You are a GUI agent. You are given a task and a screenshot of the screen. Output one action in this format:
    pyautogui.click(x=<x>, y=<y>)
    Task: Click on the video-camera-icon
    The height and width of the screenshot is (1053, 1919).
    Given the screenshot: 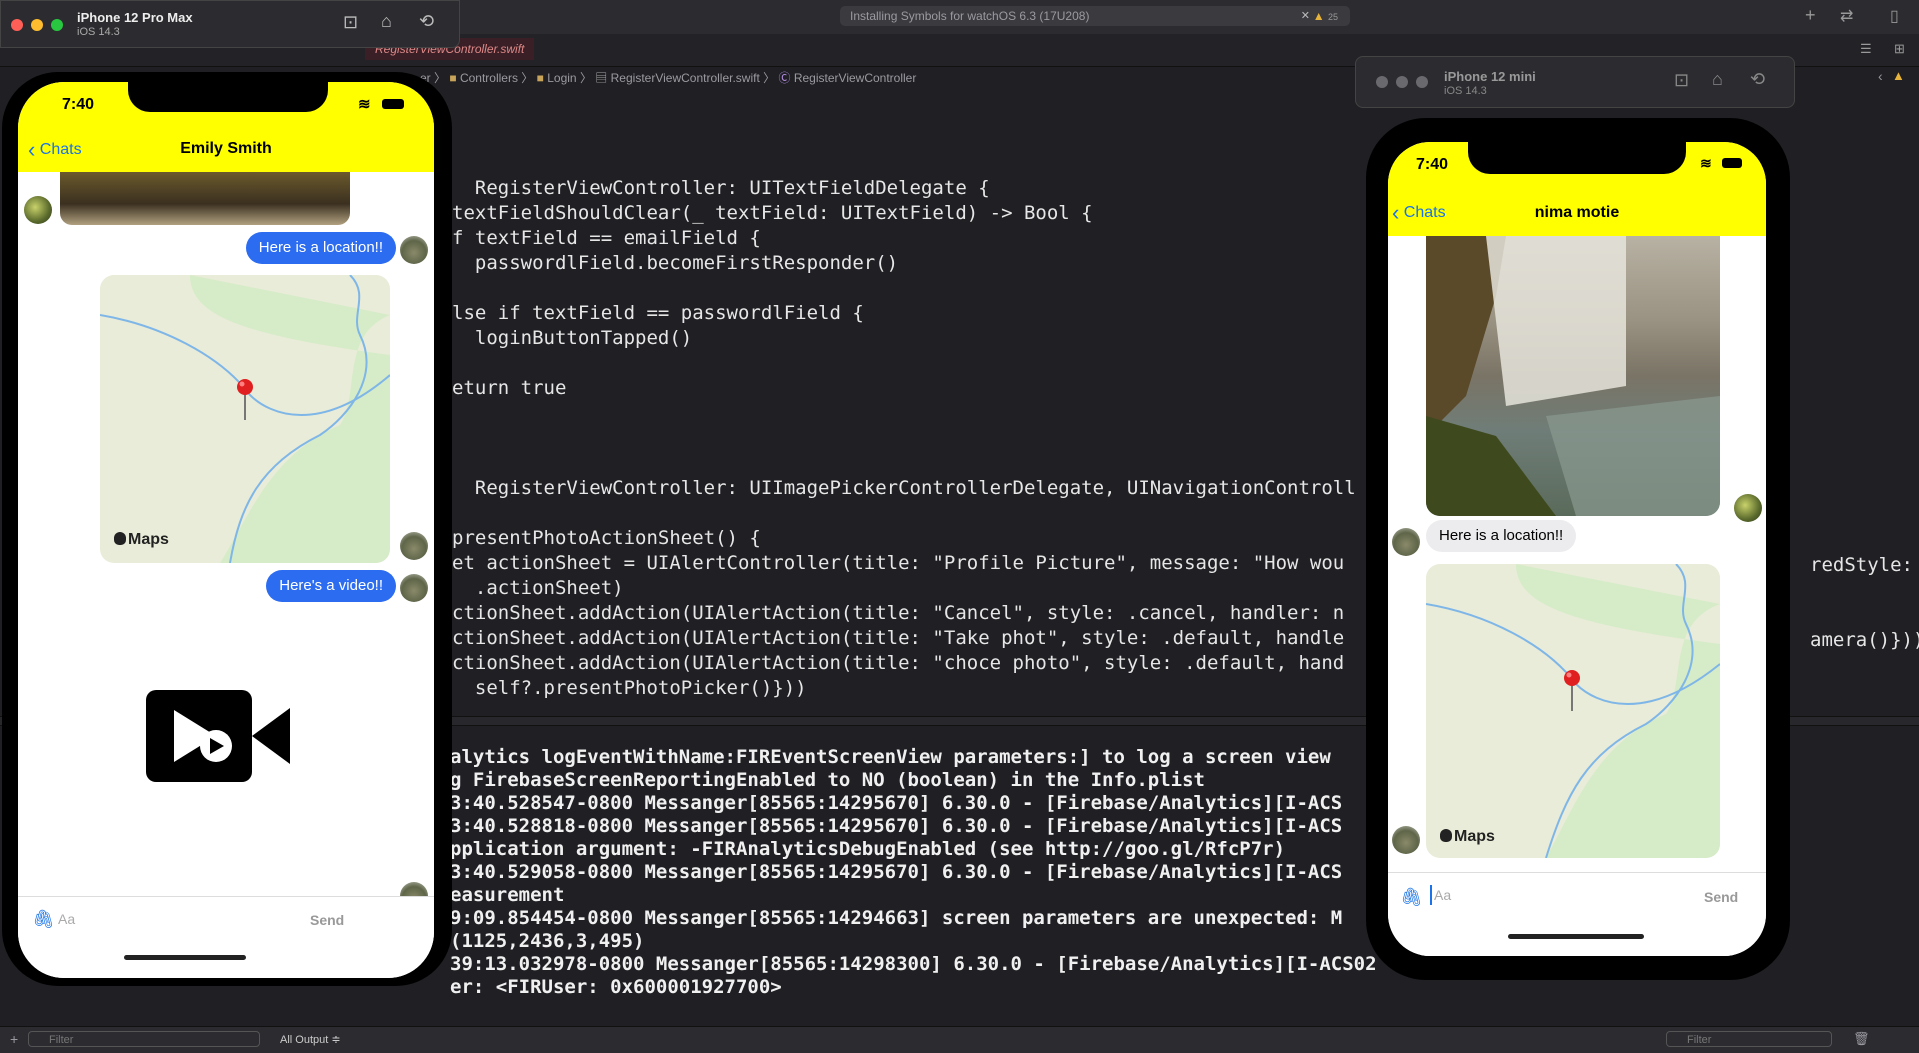 What is the action you would take?
    pyautogui.click(x=218, y=736)
    